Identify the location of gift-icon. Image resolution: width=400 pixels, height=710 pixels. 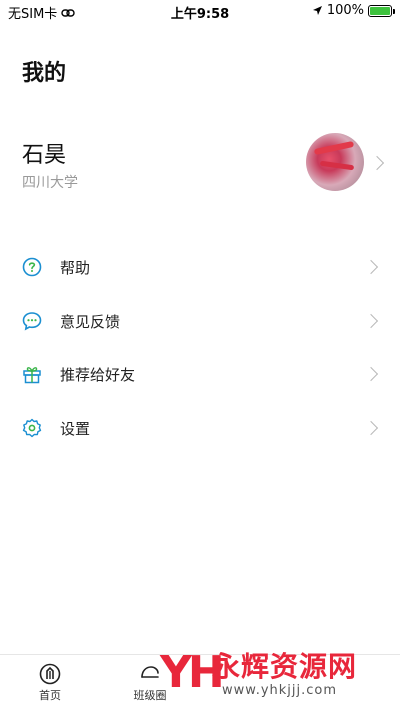
(32, 375).